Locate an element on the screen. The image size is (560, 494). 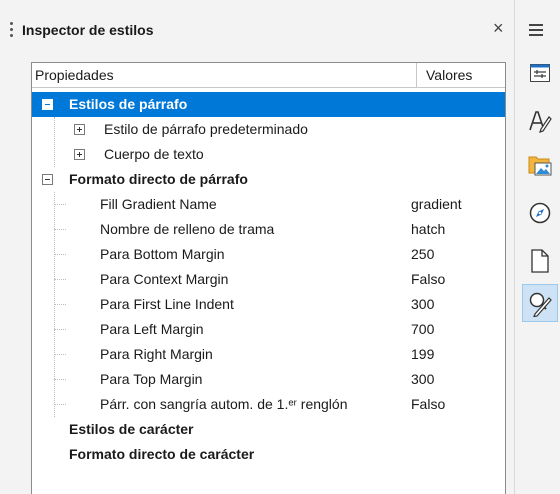
row-label: Cuerpo de texto is located at coordinates (154, 154).